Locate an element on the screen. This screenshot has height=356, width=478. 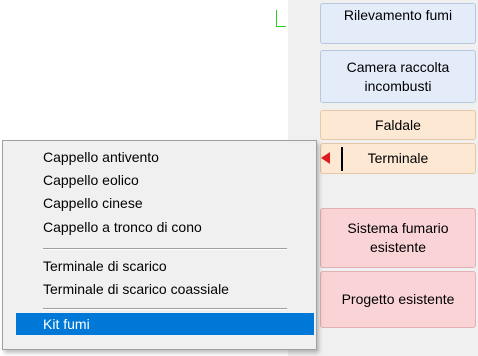
menu-item-kit-fumi: Kit fumi is located at coordinates (165, 324).